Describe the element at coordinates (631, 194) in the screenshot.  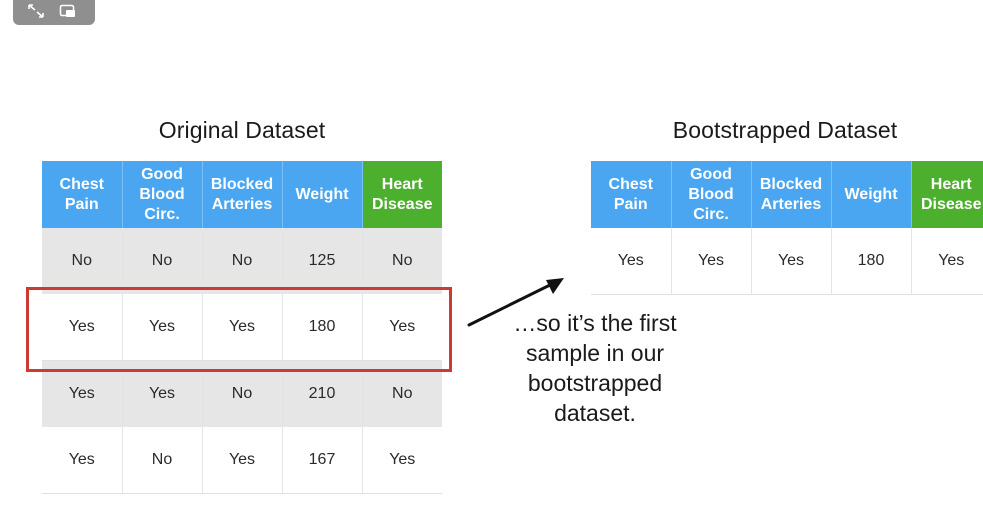
I see `bootstrapped-header-chest-pain: Chest Pain` at that location.